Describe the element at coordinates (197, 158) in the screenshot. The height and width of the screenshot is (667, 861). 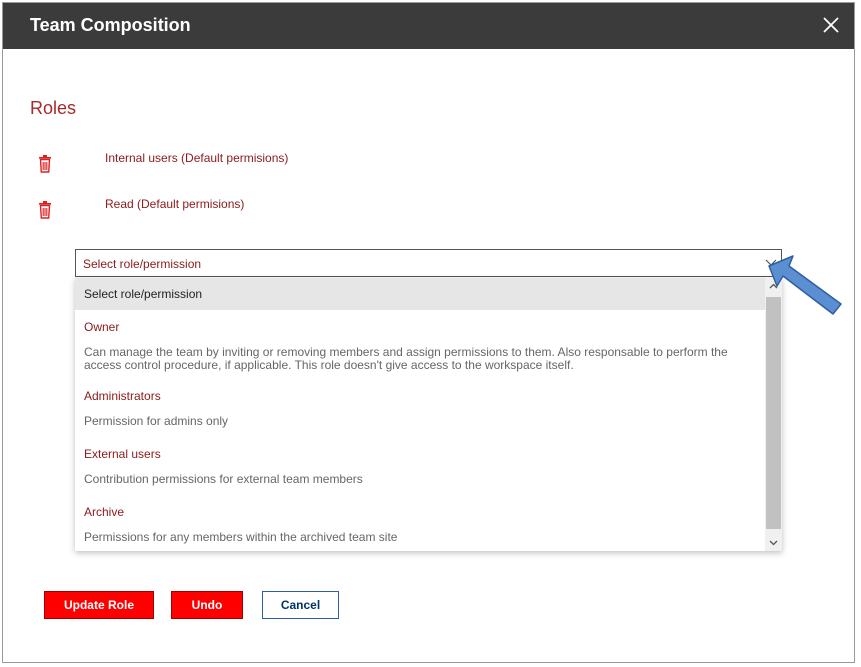
I see `role-label: Internal users (Default permisions)` at that location.